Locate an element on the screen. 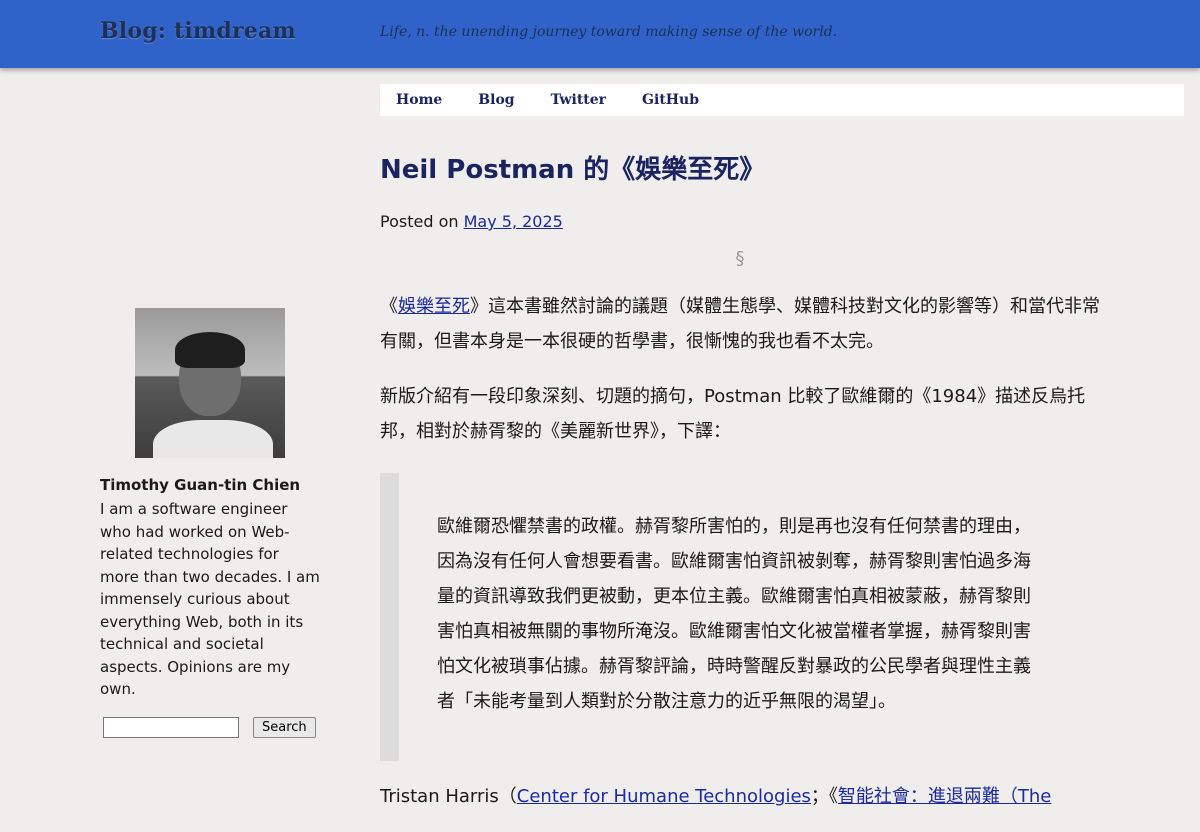  author-avatar is located at coordinates (210, 383).